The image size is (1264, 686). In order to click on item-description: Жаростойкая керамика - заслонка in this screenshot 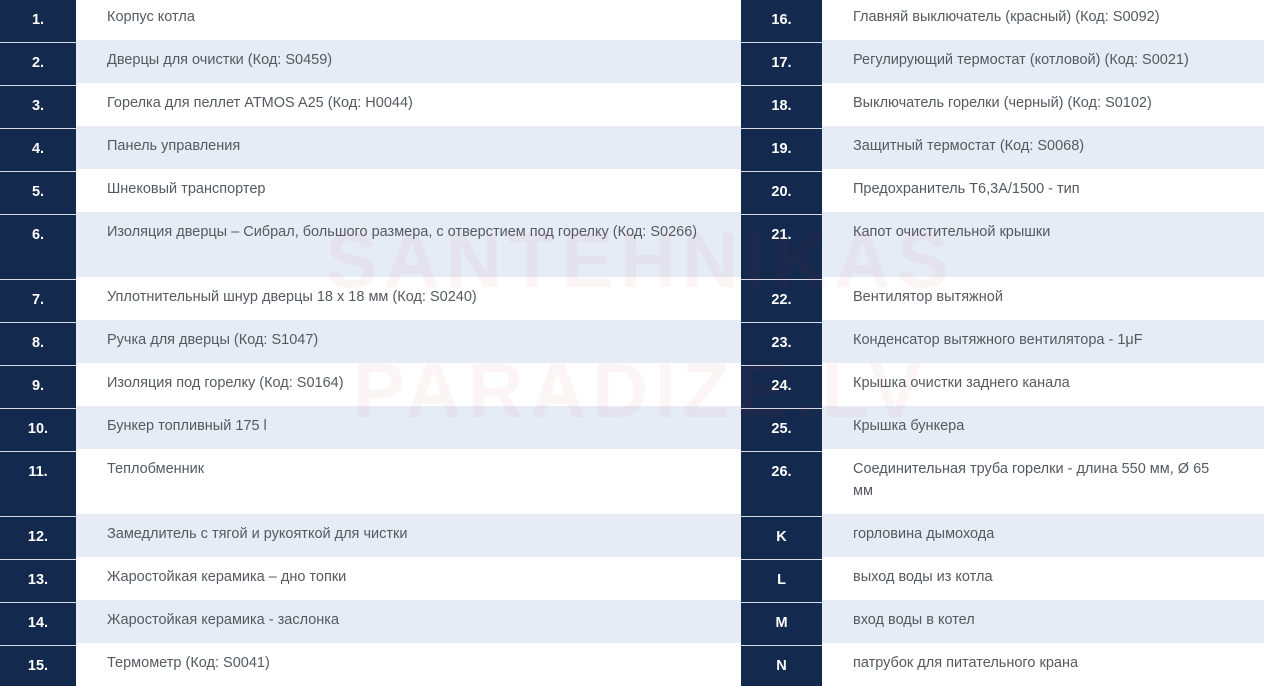, I will do `click(408, 622)`.